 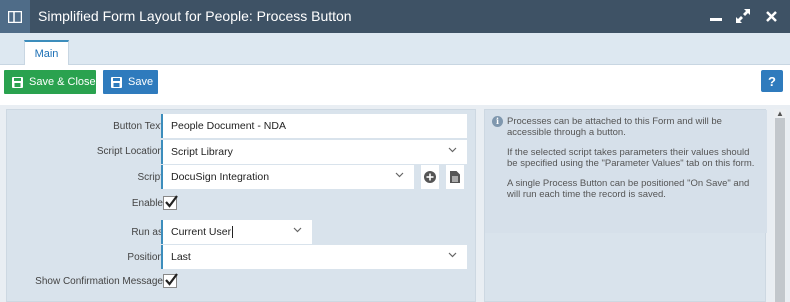 I want to click on script-label: Script, so click(x=150, y=177).